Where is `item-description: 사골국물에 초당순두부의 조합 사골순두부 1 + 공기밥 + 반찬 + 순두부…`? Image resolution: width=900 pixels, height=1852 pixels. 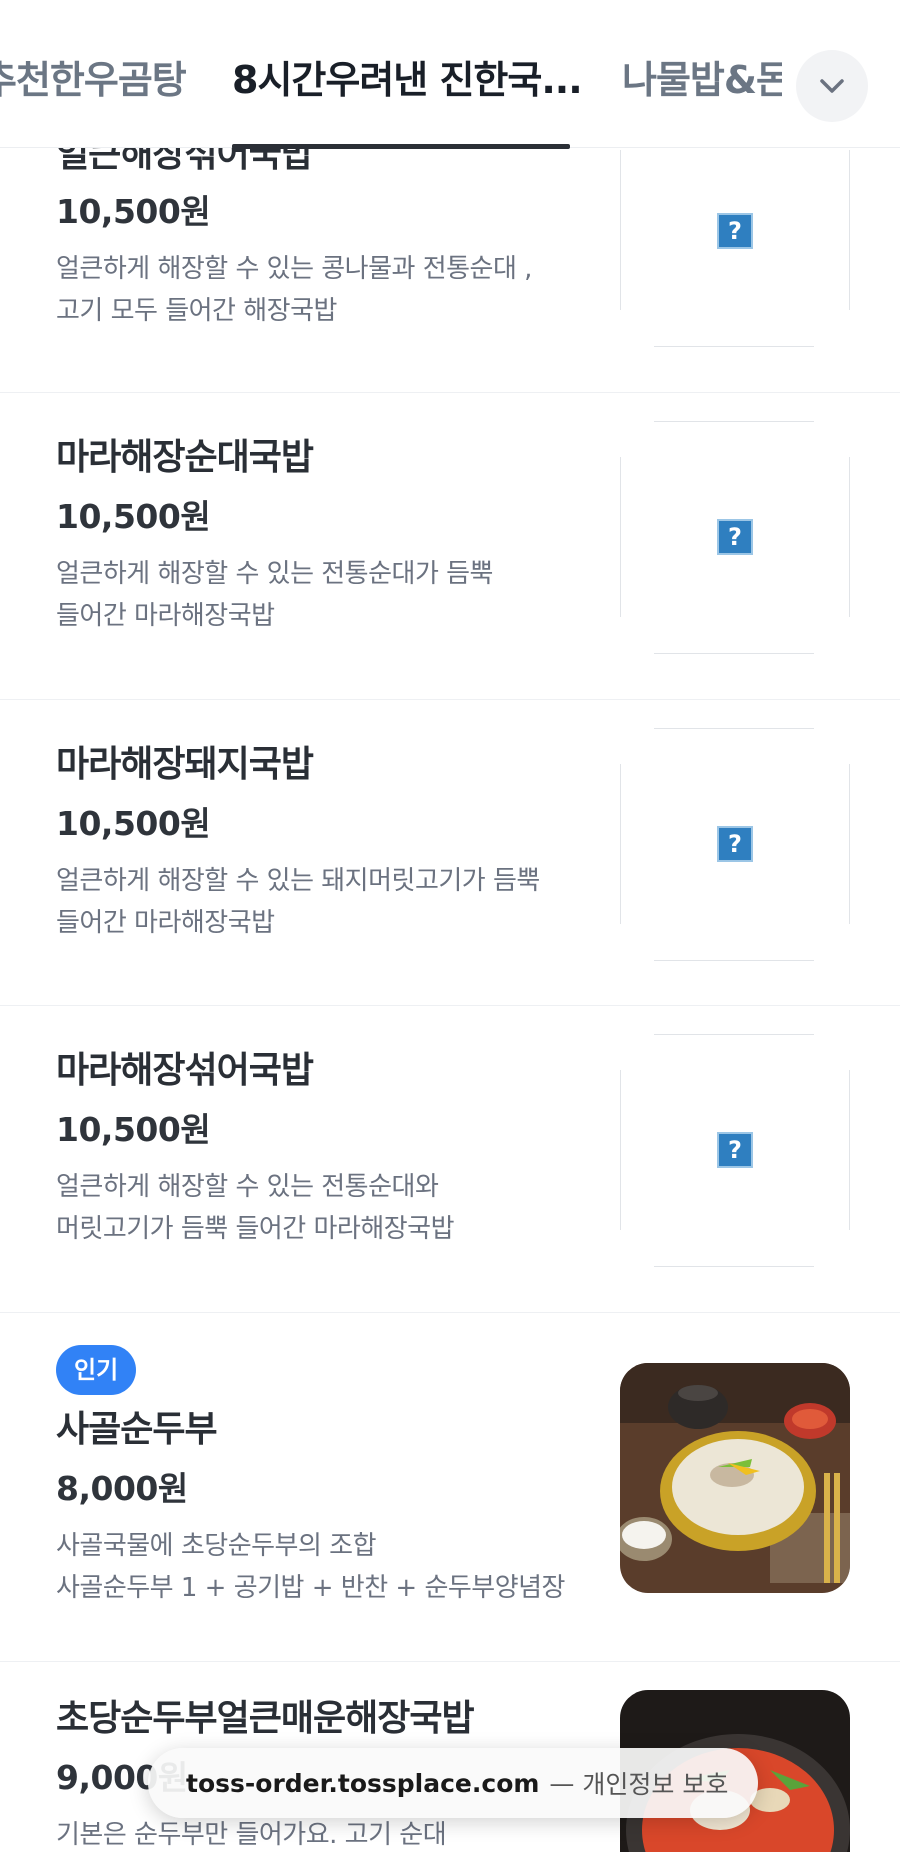 item-description: 사골국물에 초당순두부의 조합 사골순두부 1 + 공기밥 + 반찬 + 순두부… is located at coordinates (310, 1567).